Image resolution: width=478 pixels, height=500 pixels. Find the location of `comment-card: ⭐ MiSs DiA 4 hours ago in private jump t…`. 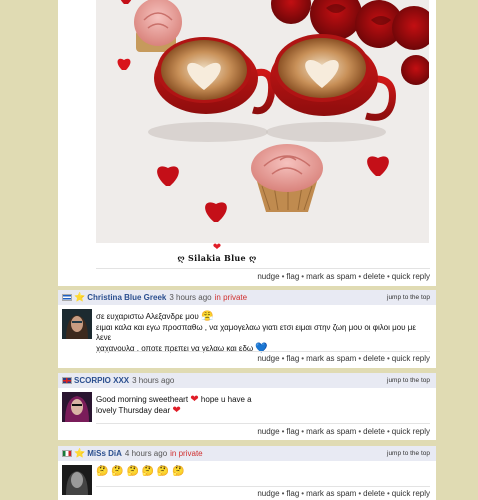

comment-card: ⭐ MiSs DiA 4 hours ago in private jump t… is located at coordinates (247, 473).